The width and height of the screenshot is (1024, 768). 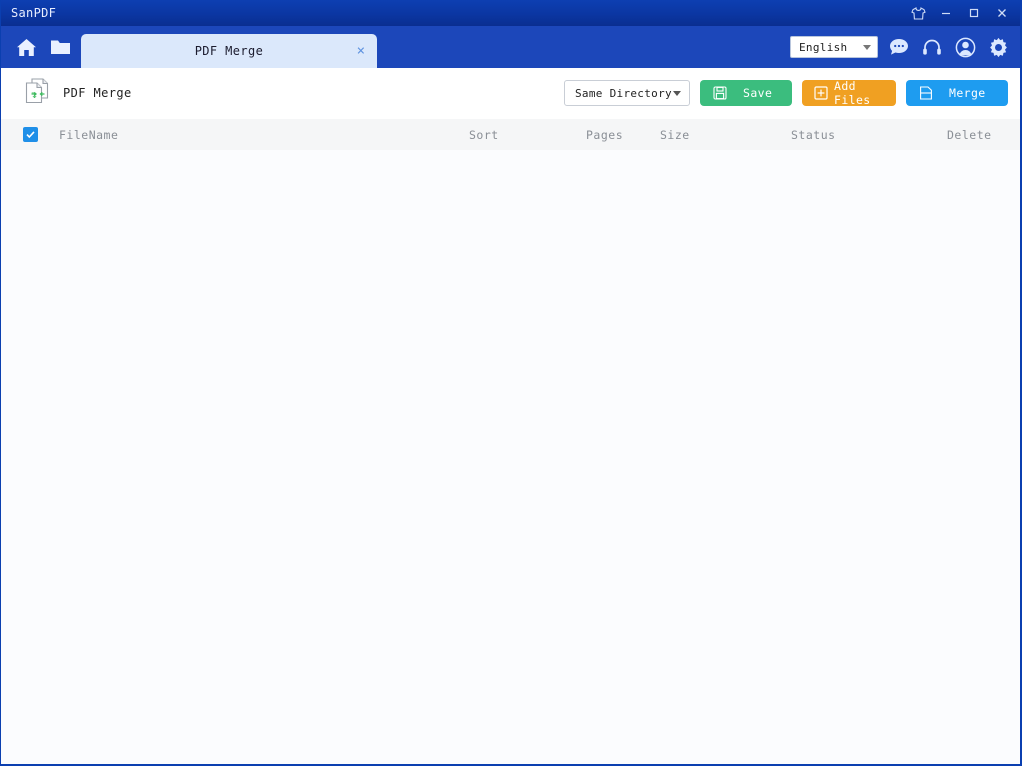 I want to click on tab-label: PDF Merge, so click(x=229, y=51).